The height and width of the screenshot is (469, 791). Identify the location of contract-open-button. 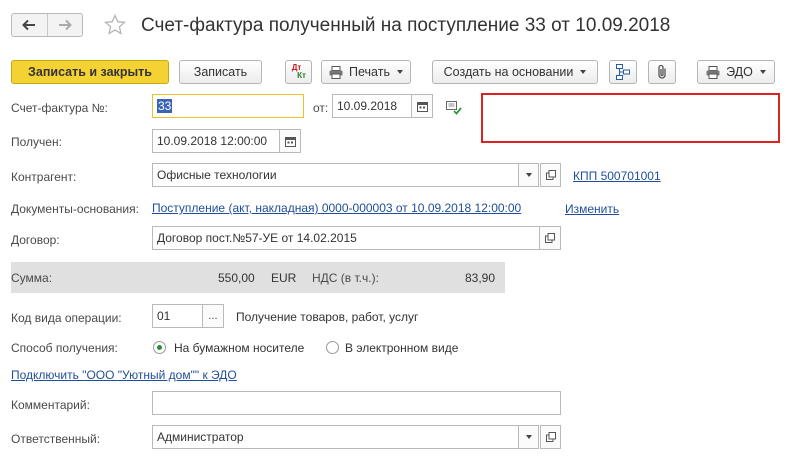
(550, 238).